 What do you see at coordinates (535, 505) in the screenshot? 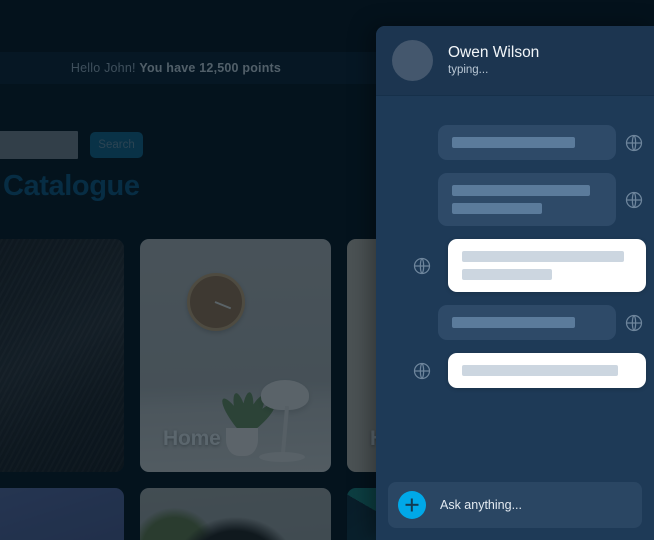
I see `chat-input` at bounding box center [535, 505].